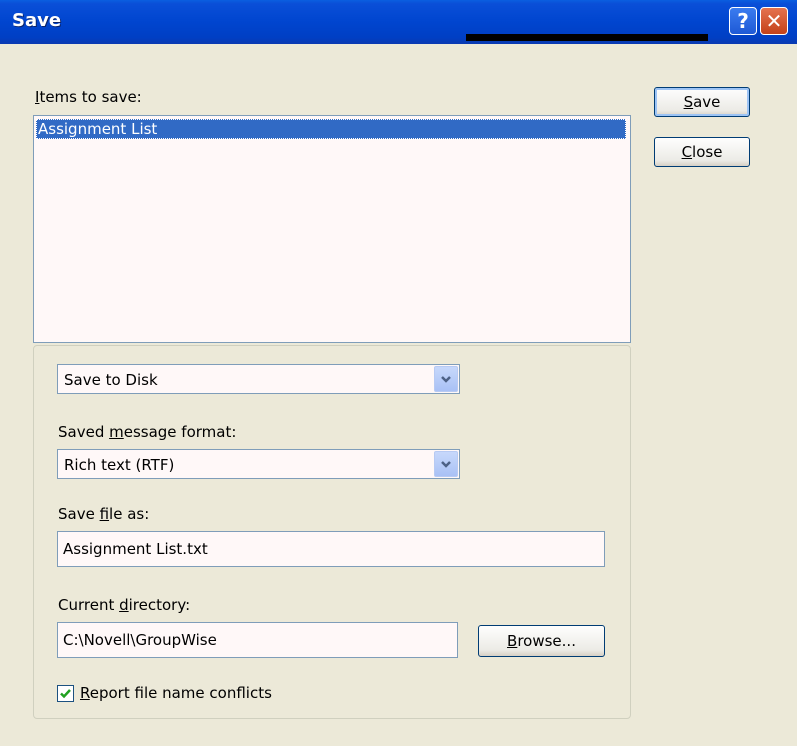  I want to click on help-icon: ?, so click(743, 21).